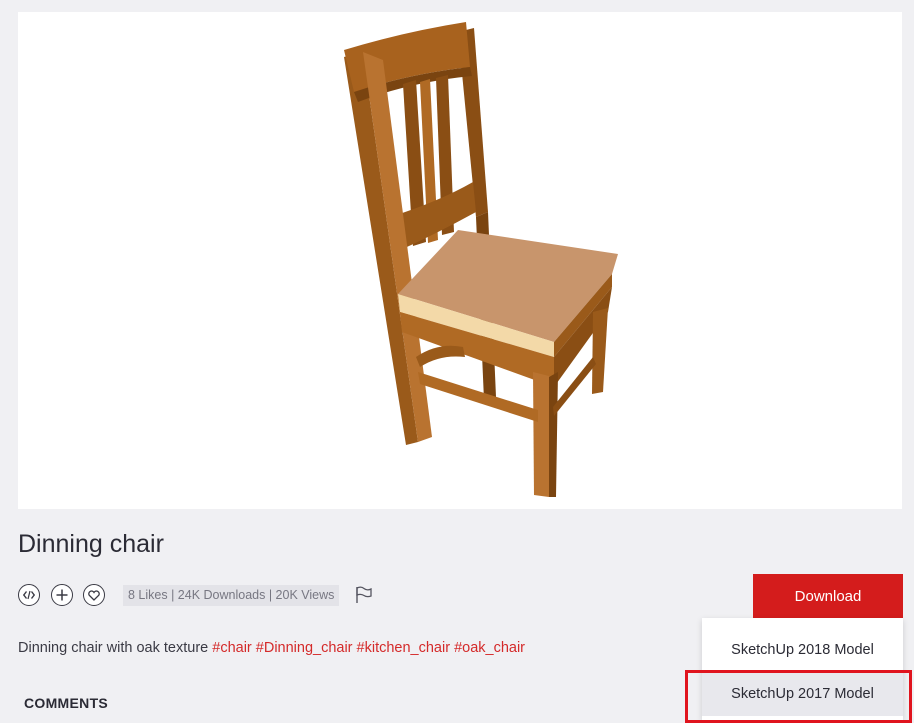 The height and width of the screenshot is (723, 914). I want to click on plus-icon, so click(62, 595).